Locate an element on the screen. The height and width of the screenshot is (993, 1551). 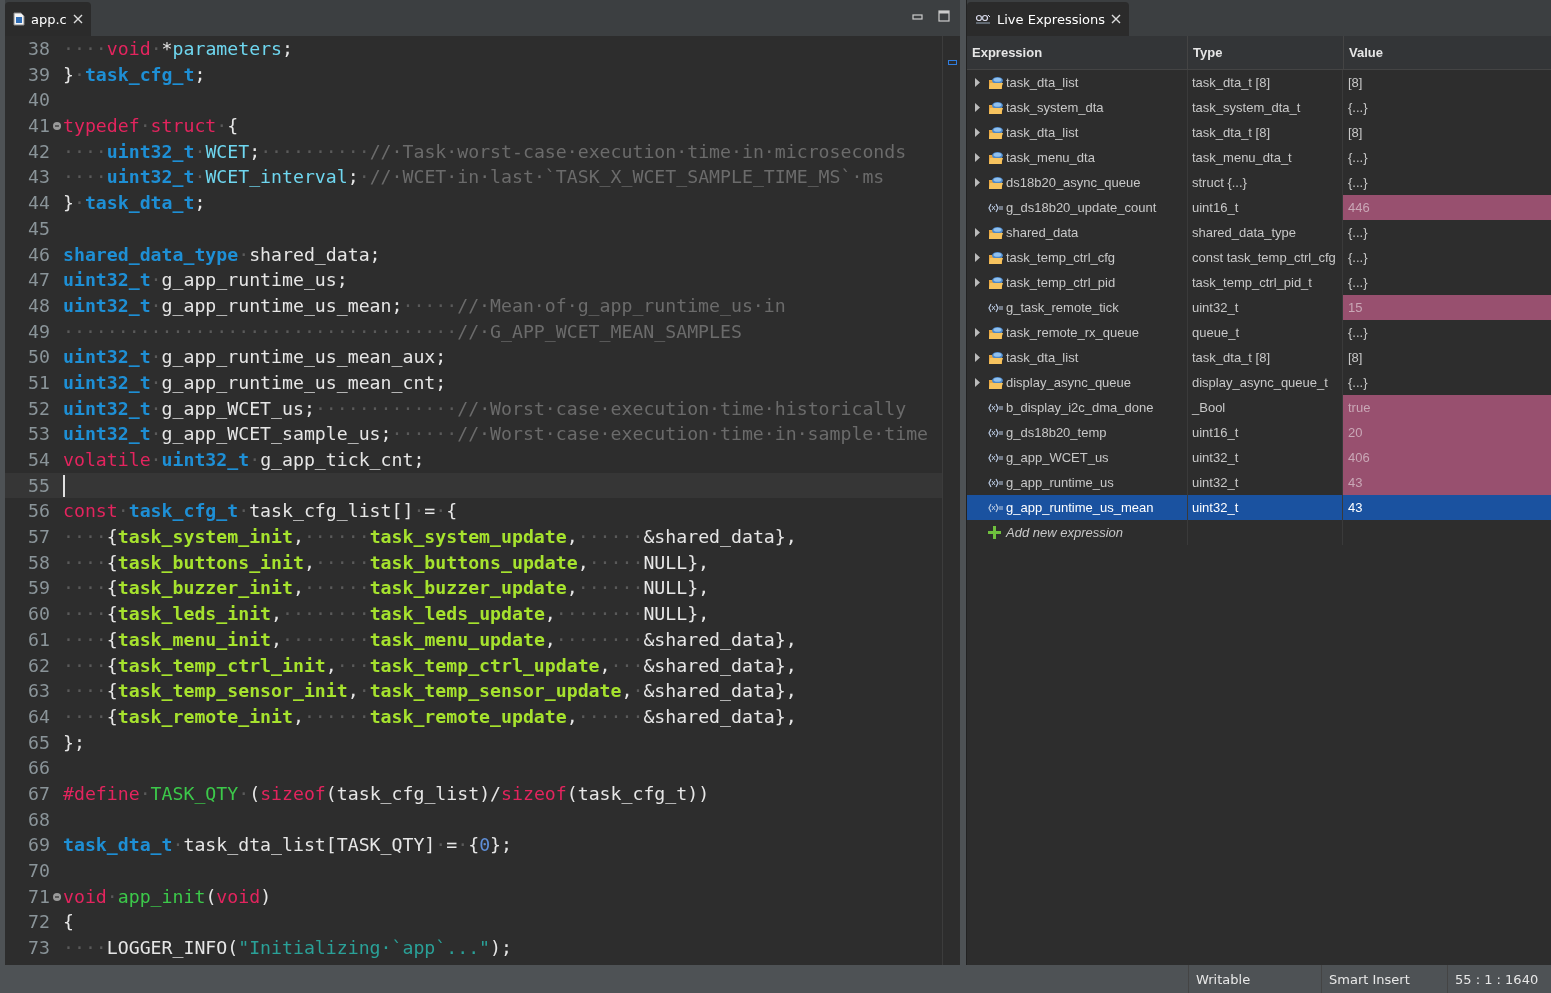
expression-row: g_ds18b20_temp uint16_t 20 is located at coordinates (1259, 432).